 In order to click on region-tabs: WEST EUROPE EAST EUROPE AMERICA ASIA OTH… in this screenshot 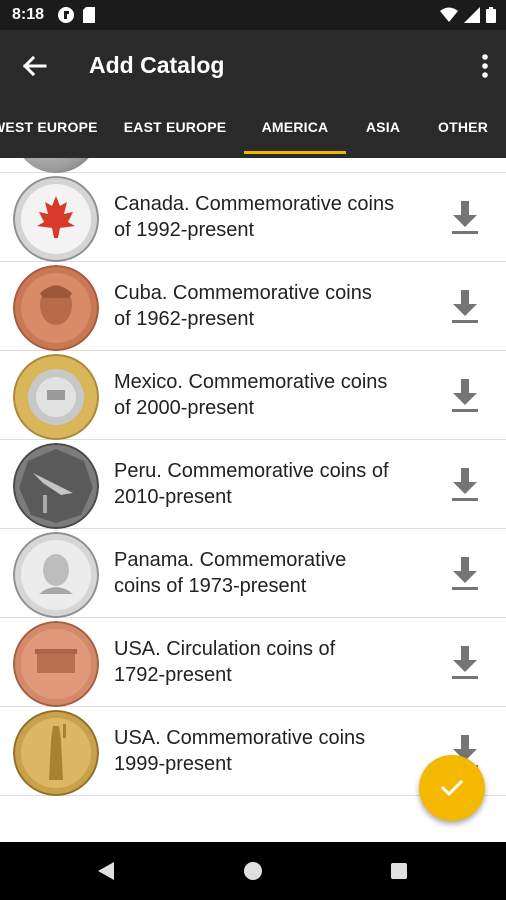, I will do `click(253, 130)`.